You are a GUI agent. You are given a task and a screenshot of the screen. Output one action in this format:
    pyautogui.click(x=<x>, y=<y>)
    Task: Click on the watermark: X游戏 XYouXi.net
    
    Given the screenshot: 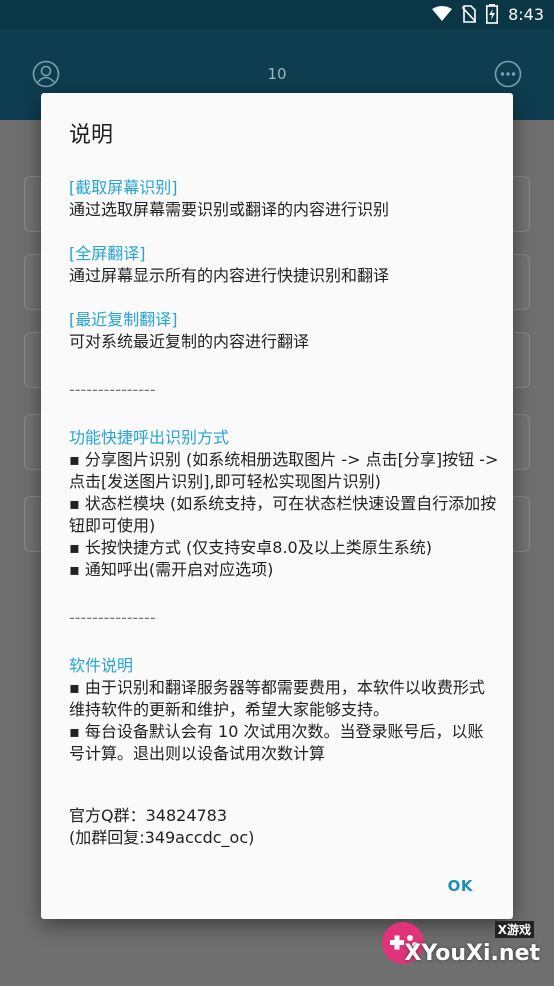 What is the action you would take?
    pyautogui.click(x=461, y=947)
    